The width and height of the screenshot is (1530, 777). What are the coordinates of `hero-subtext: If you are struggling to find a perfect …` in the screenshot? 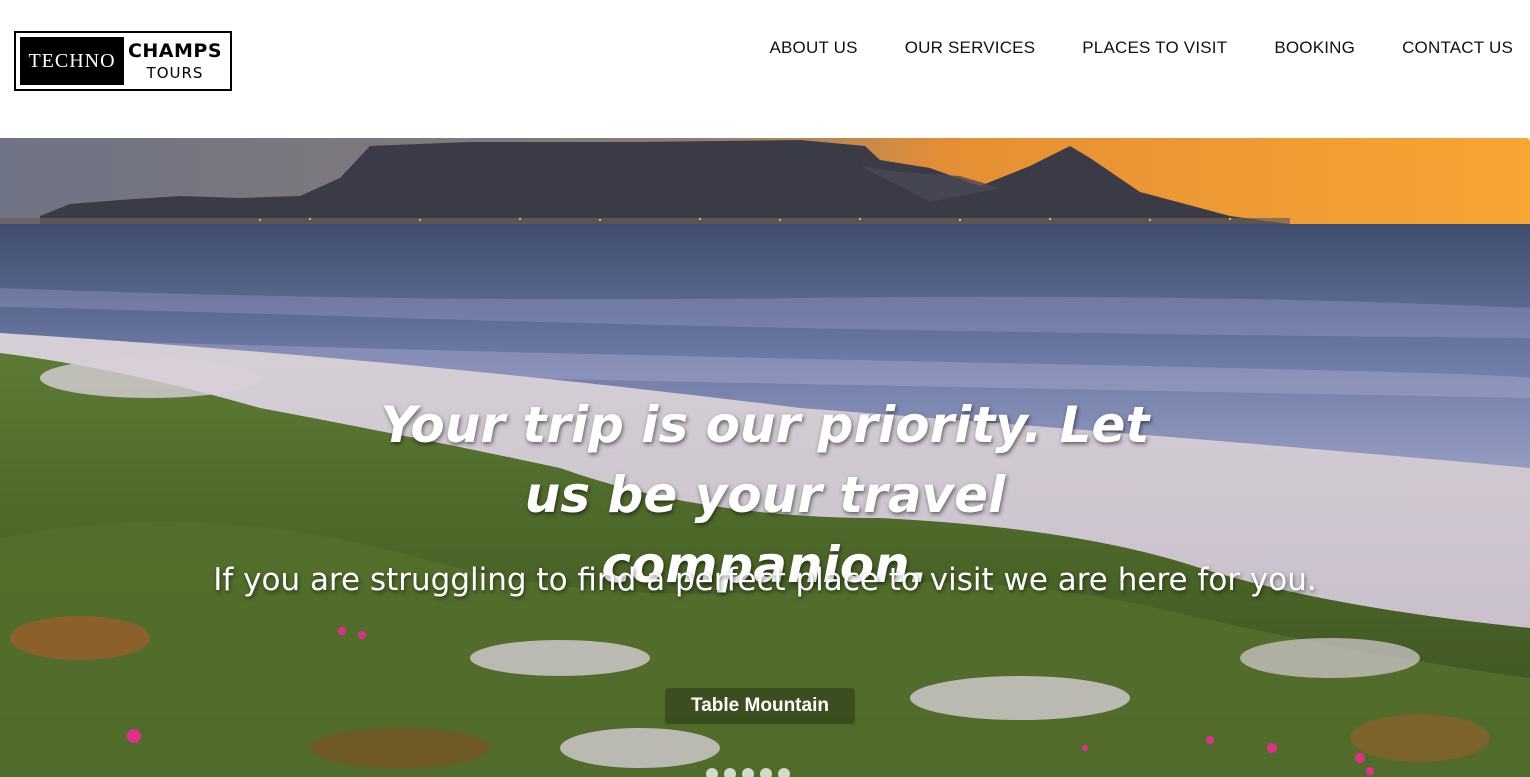 It's located at (765, 580).